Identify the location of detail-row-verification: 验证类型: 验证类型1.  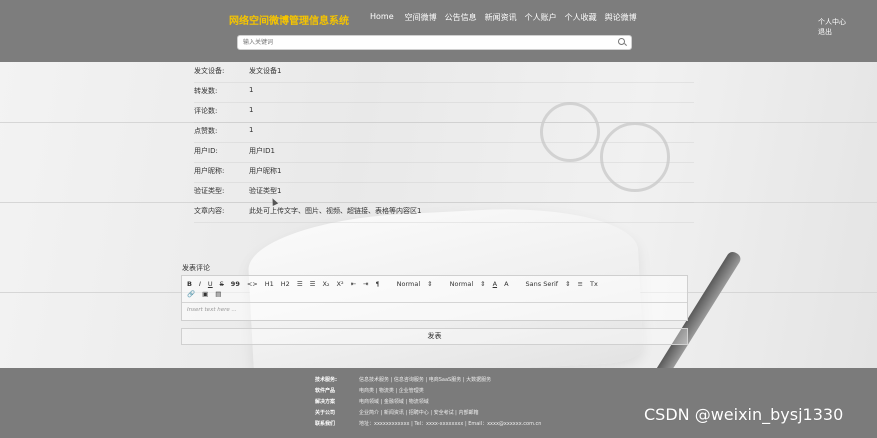
(444, 194).